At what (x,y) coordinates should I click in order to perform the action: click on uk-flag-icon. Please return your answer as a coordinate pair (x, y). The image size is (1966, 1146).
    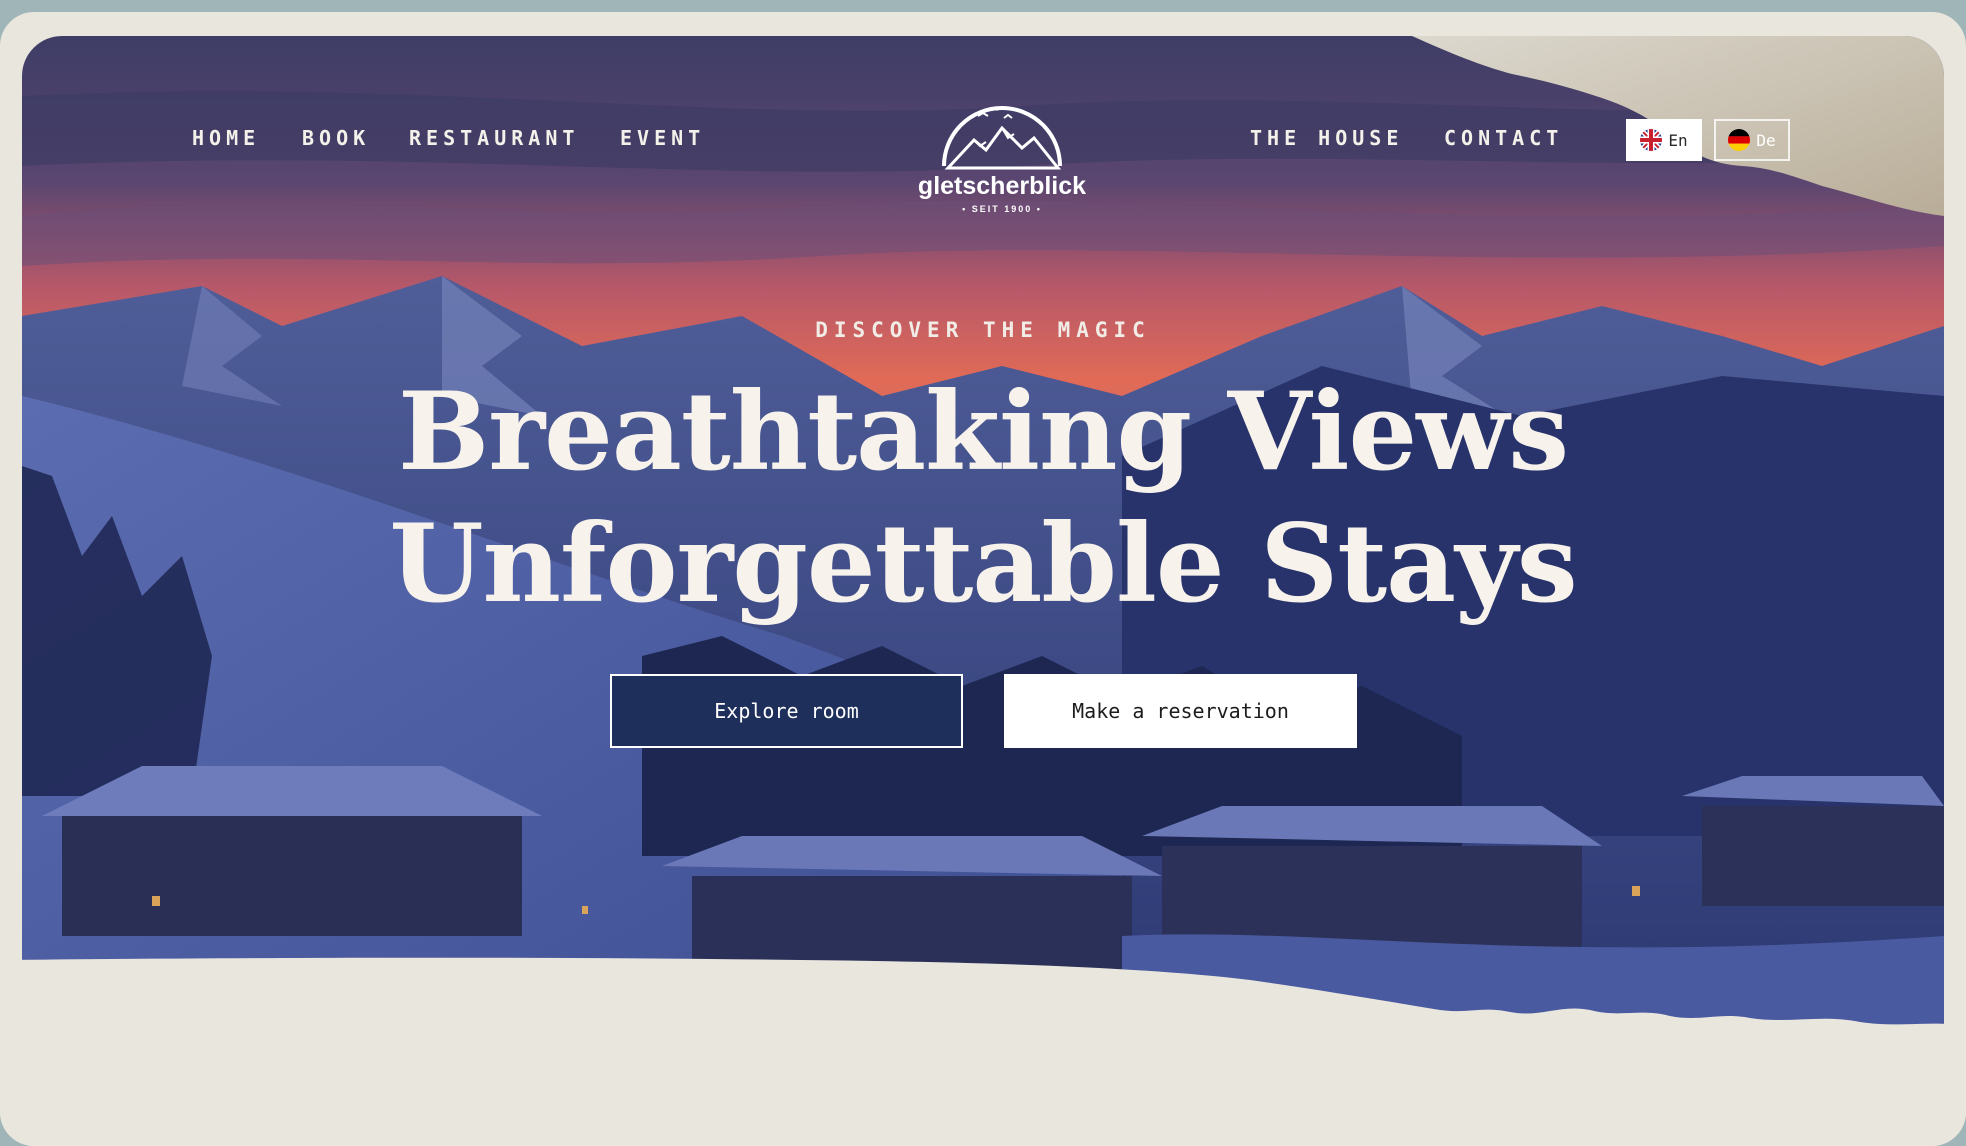
    Looking at the image, I should click on (1651, 140).